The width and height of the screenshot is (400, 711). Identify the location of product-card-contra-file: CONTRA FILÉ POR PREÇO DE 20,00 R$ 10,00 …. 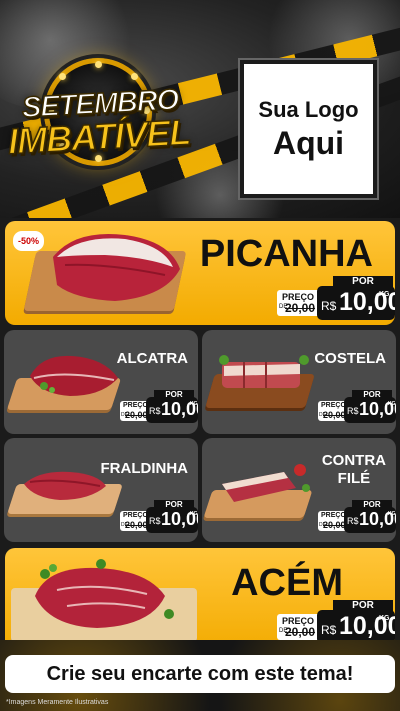
(299, 490).